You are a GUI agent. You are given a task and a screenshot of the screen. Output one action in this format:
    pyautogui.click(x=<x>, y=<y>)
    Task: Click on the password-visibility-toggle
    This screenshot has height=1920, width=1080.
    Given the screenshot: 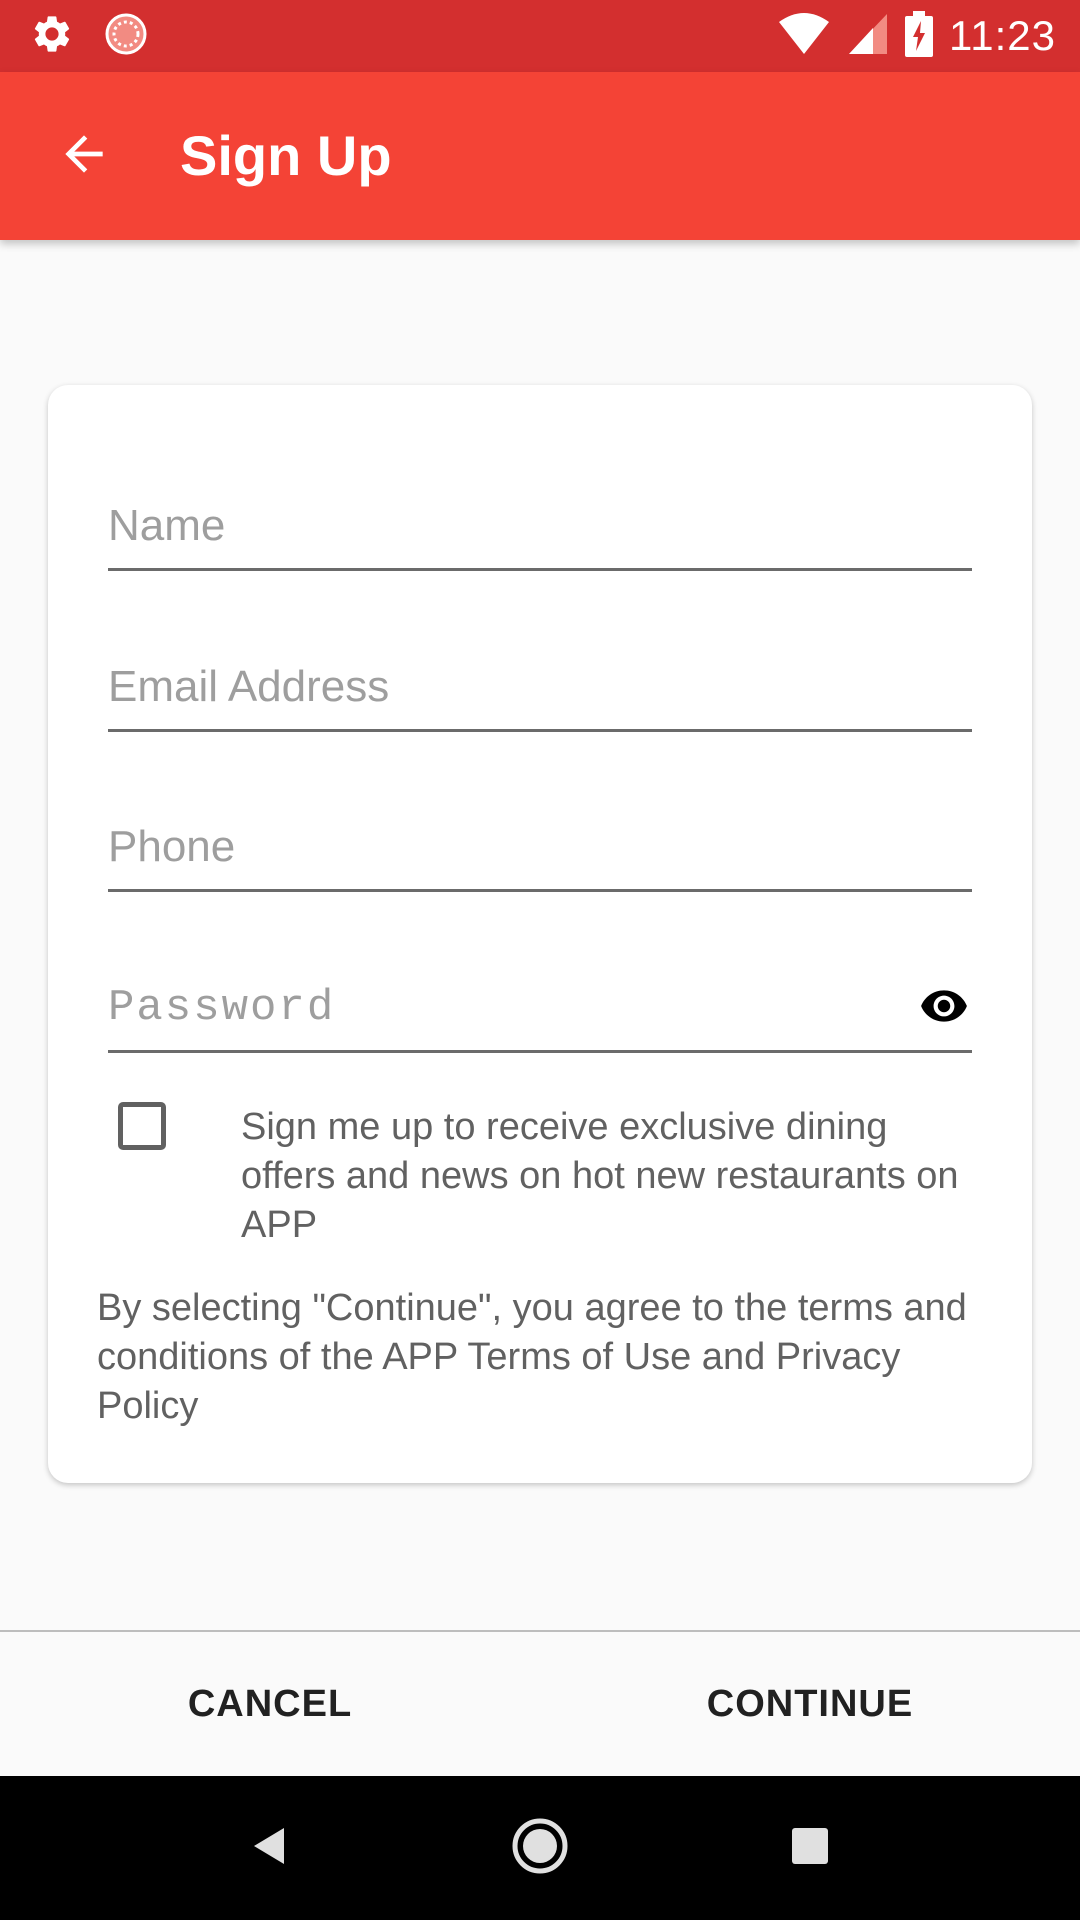 What is the action you would take?
    pyautogui.click(x=944, y=1008)
    